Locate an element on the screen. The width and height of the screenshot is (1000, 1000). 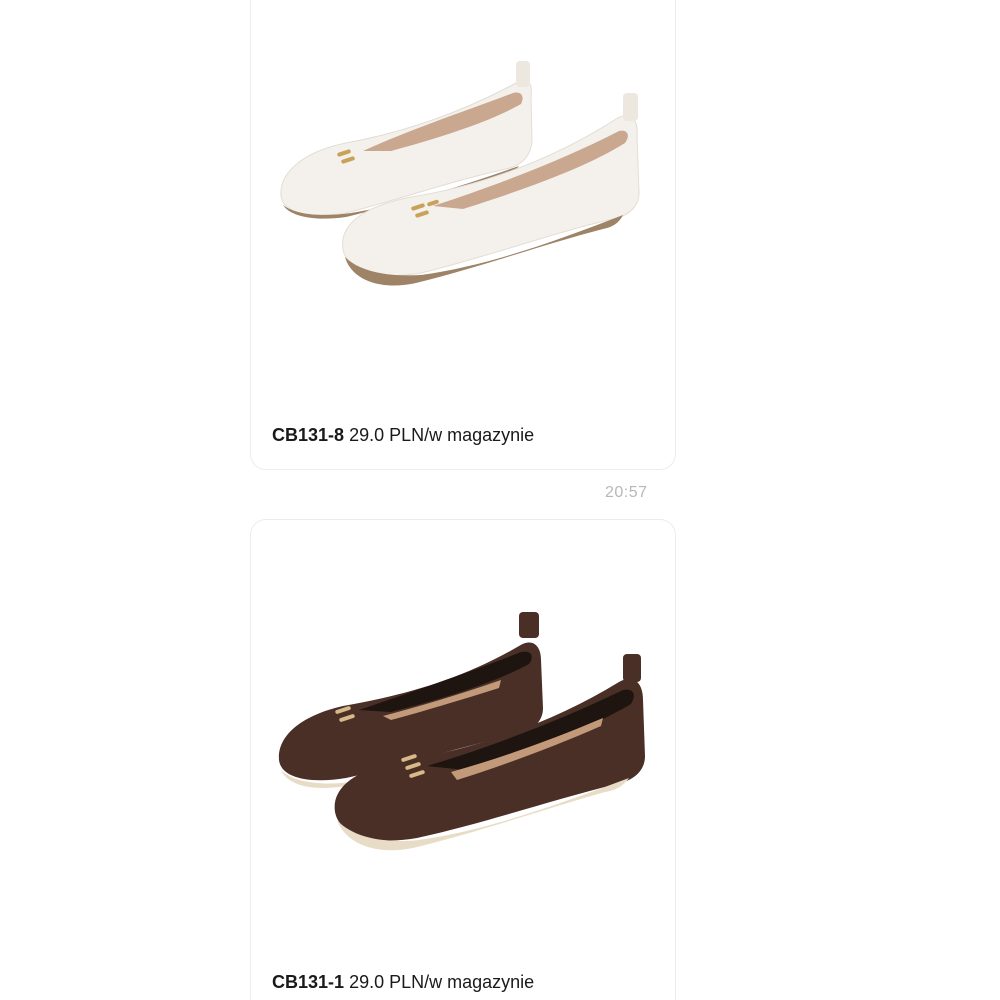
product-code: CB131-1 is located at coordinates (308, 982).